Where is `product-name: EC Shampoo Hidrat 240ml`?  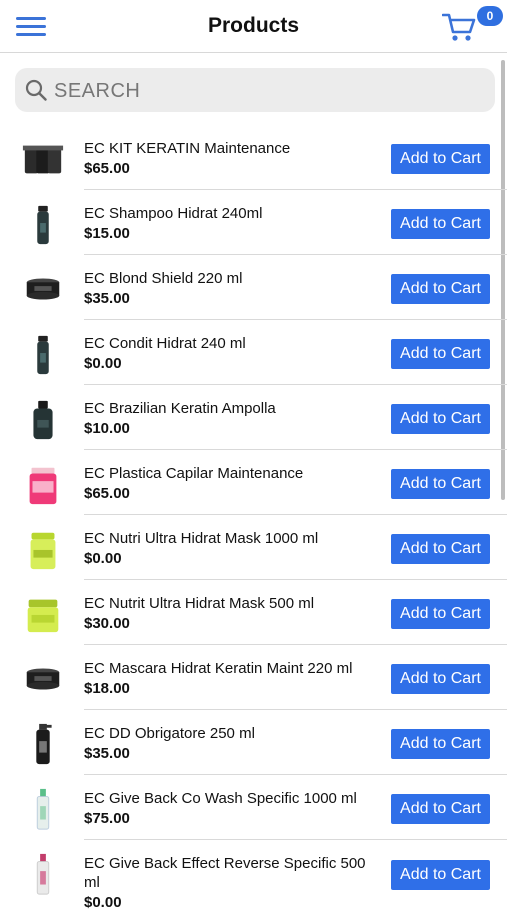
product-name: EC Shampoo Hidrat 240ml is located at coordinates (173, 213).